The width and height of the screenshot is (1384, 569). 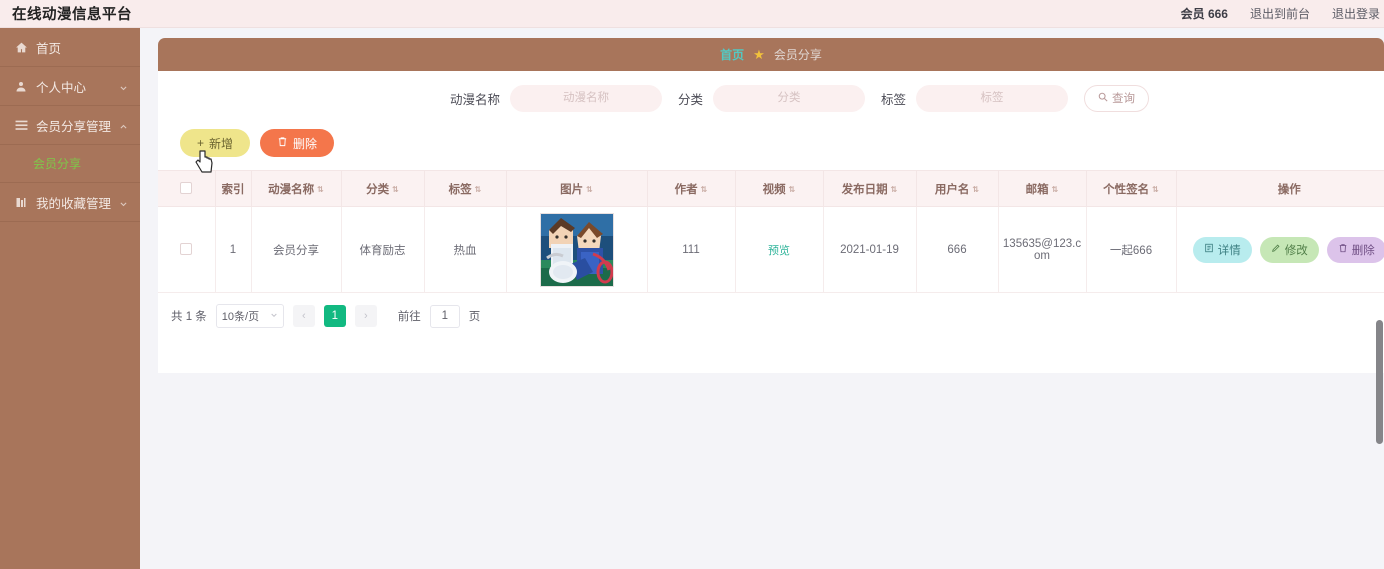 What do you see at coordinates (797, 55) in the screenshot?
I see `breadcrumb-current: 会员分享` at bounding box center [797, 55].